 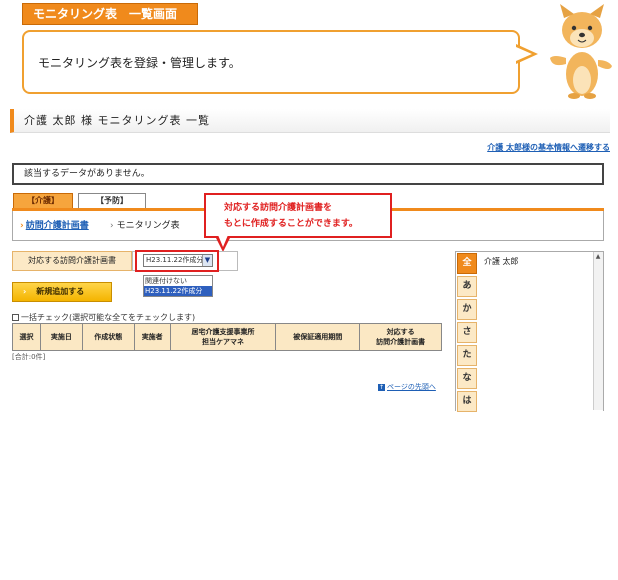 What do you see at coordinates (72, 261) in the screenshot?
I see `plan-select-label: 対応する訪問介護計画書` at bounding box center [72, 261].